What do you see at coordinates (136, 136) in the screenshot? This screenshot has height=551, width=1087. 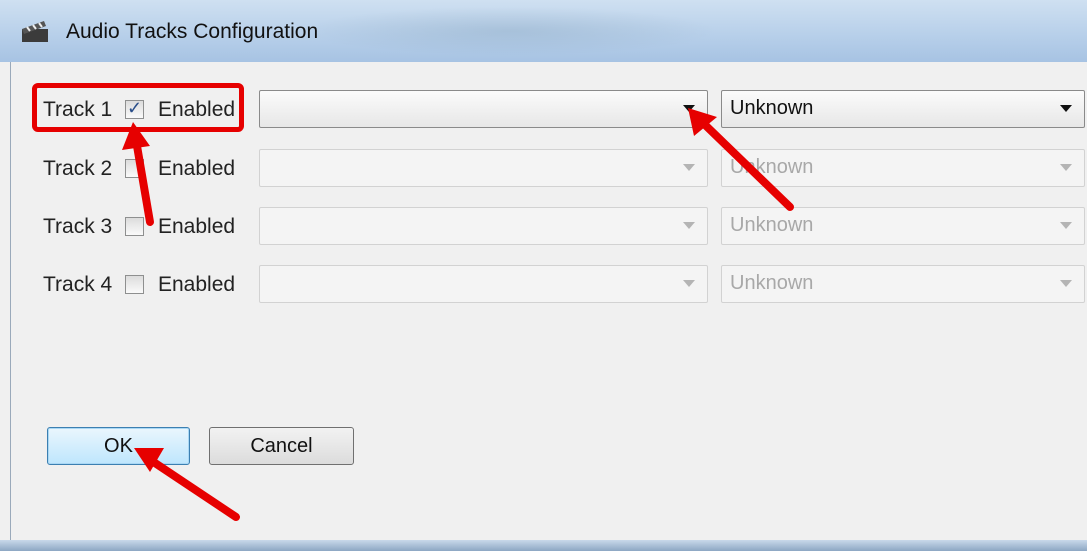 I see `annotation-arrowhead-checkbox` at bounding box center [136, 136].